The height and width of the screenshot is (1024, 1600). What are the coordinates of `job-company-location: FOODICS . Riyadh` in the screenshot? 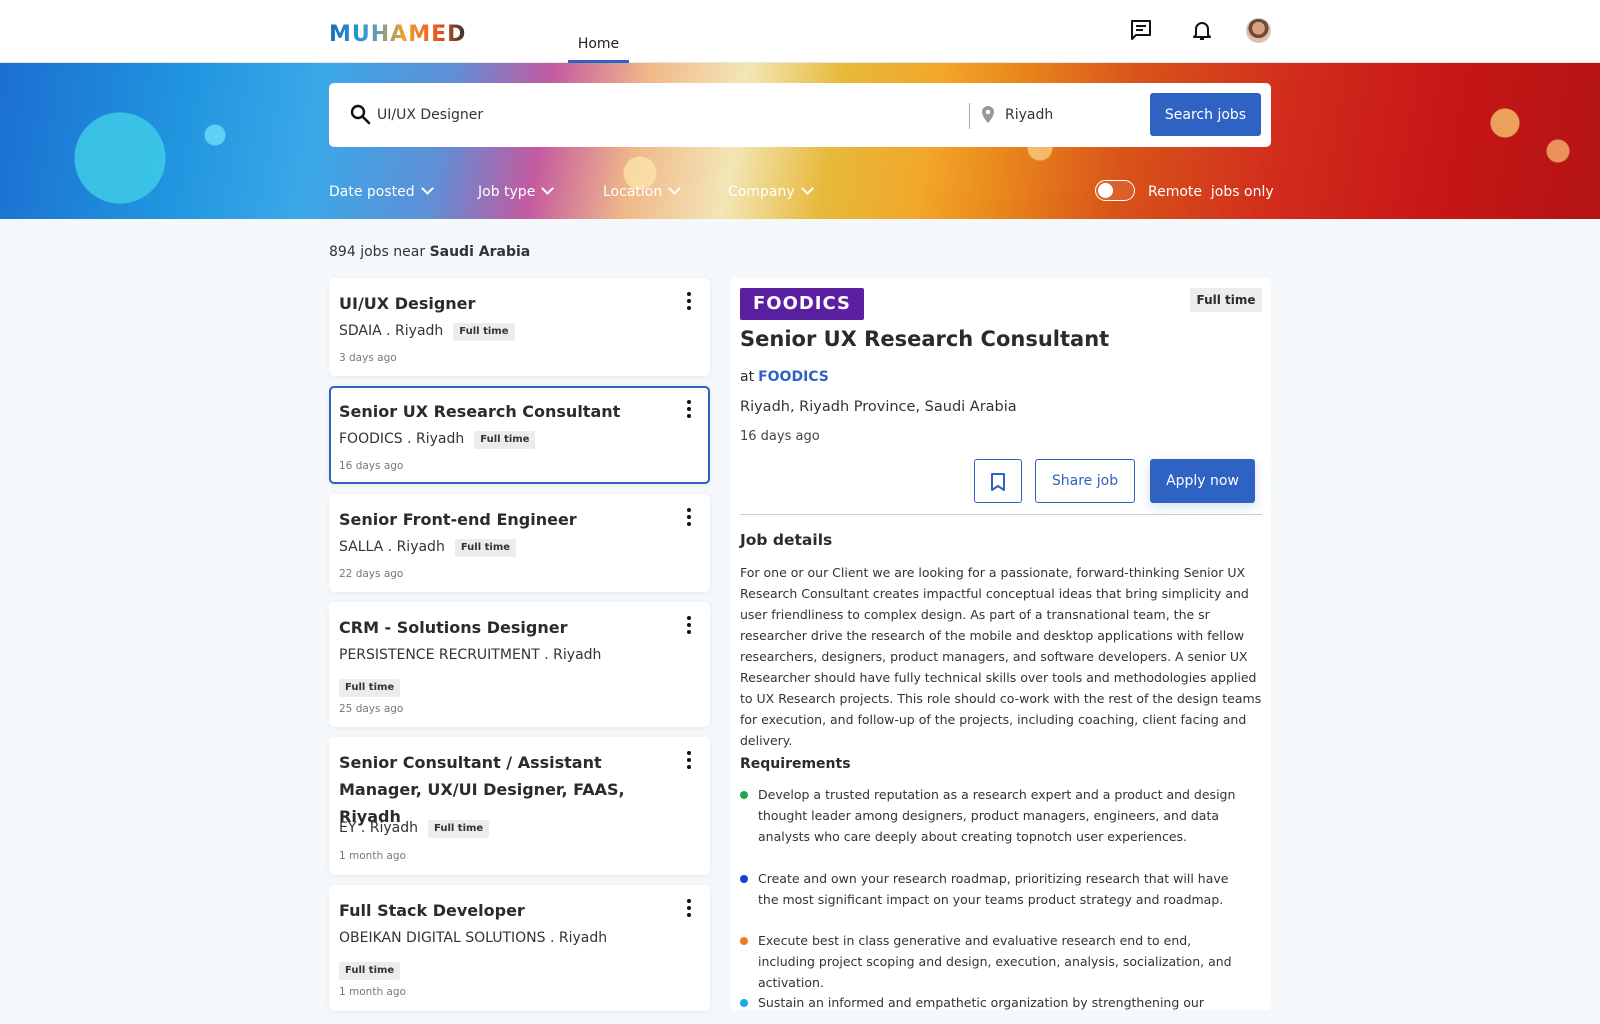 It's located at (402, 439).